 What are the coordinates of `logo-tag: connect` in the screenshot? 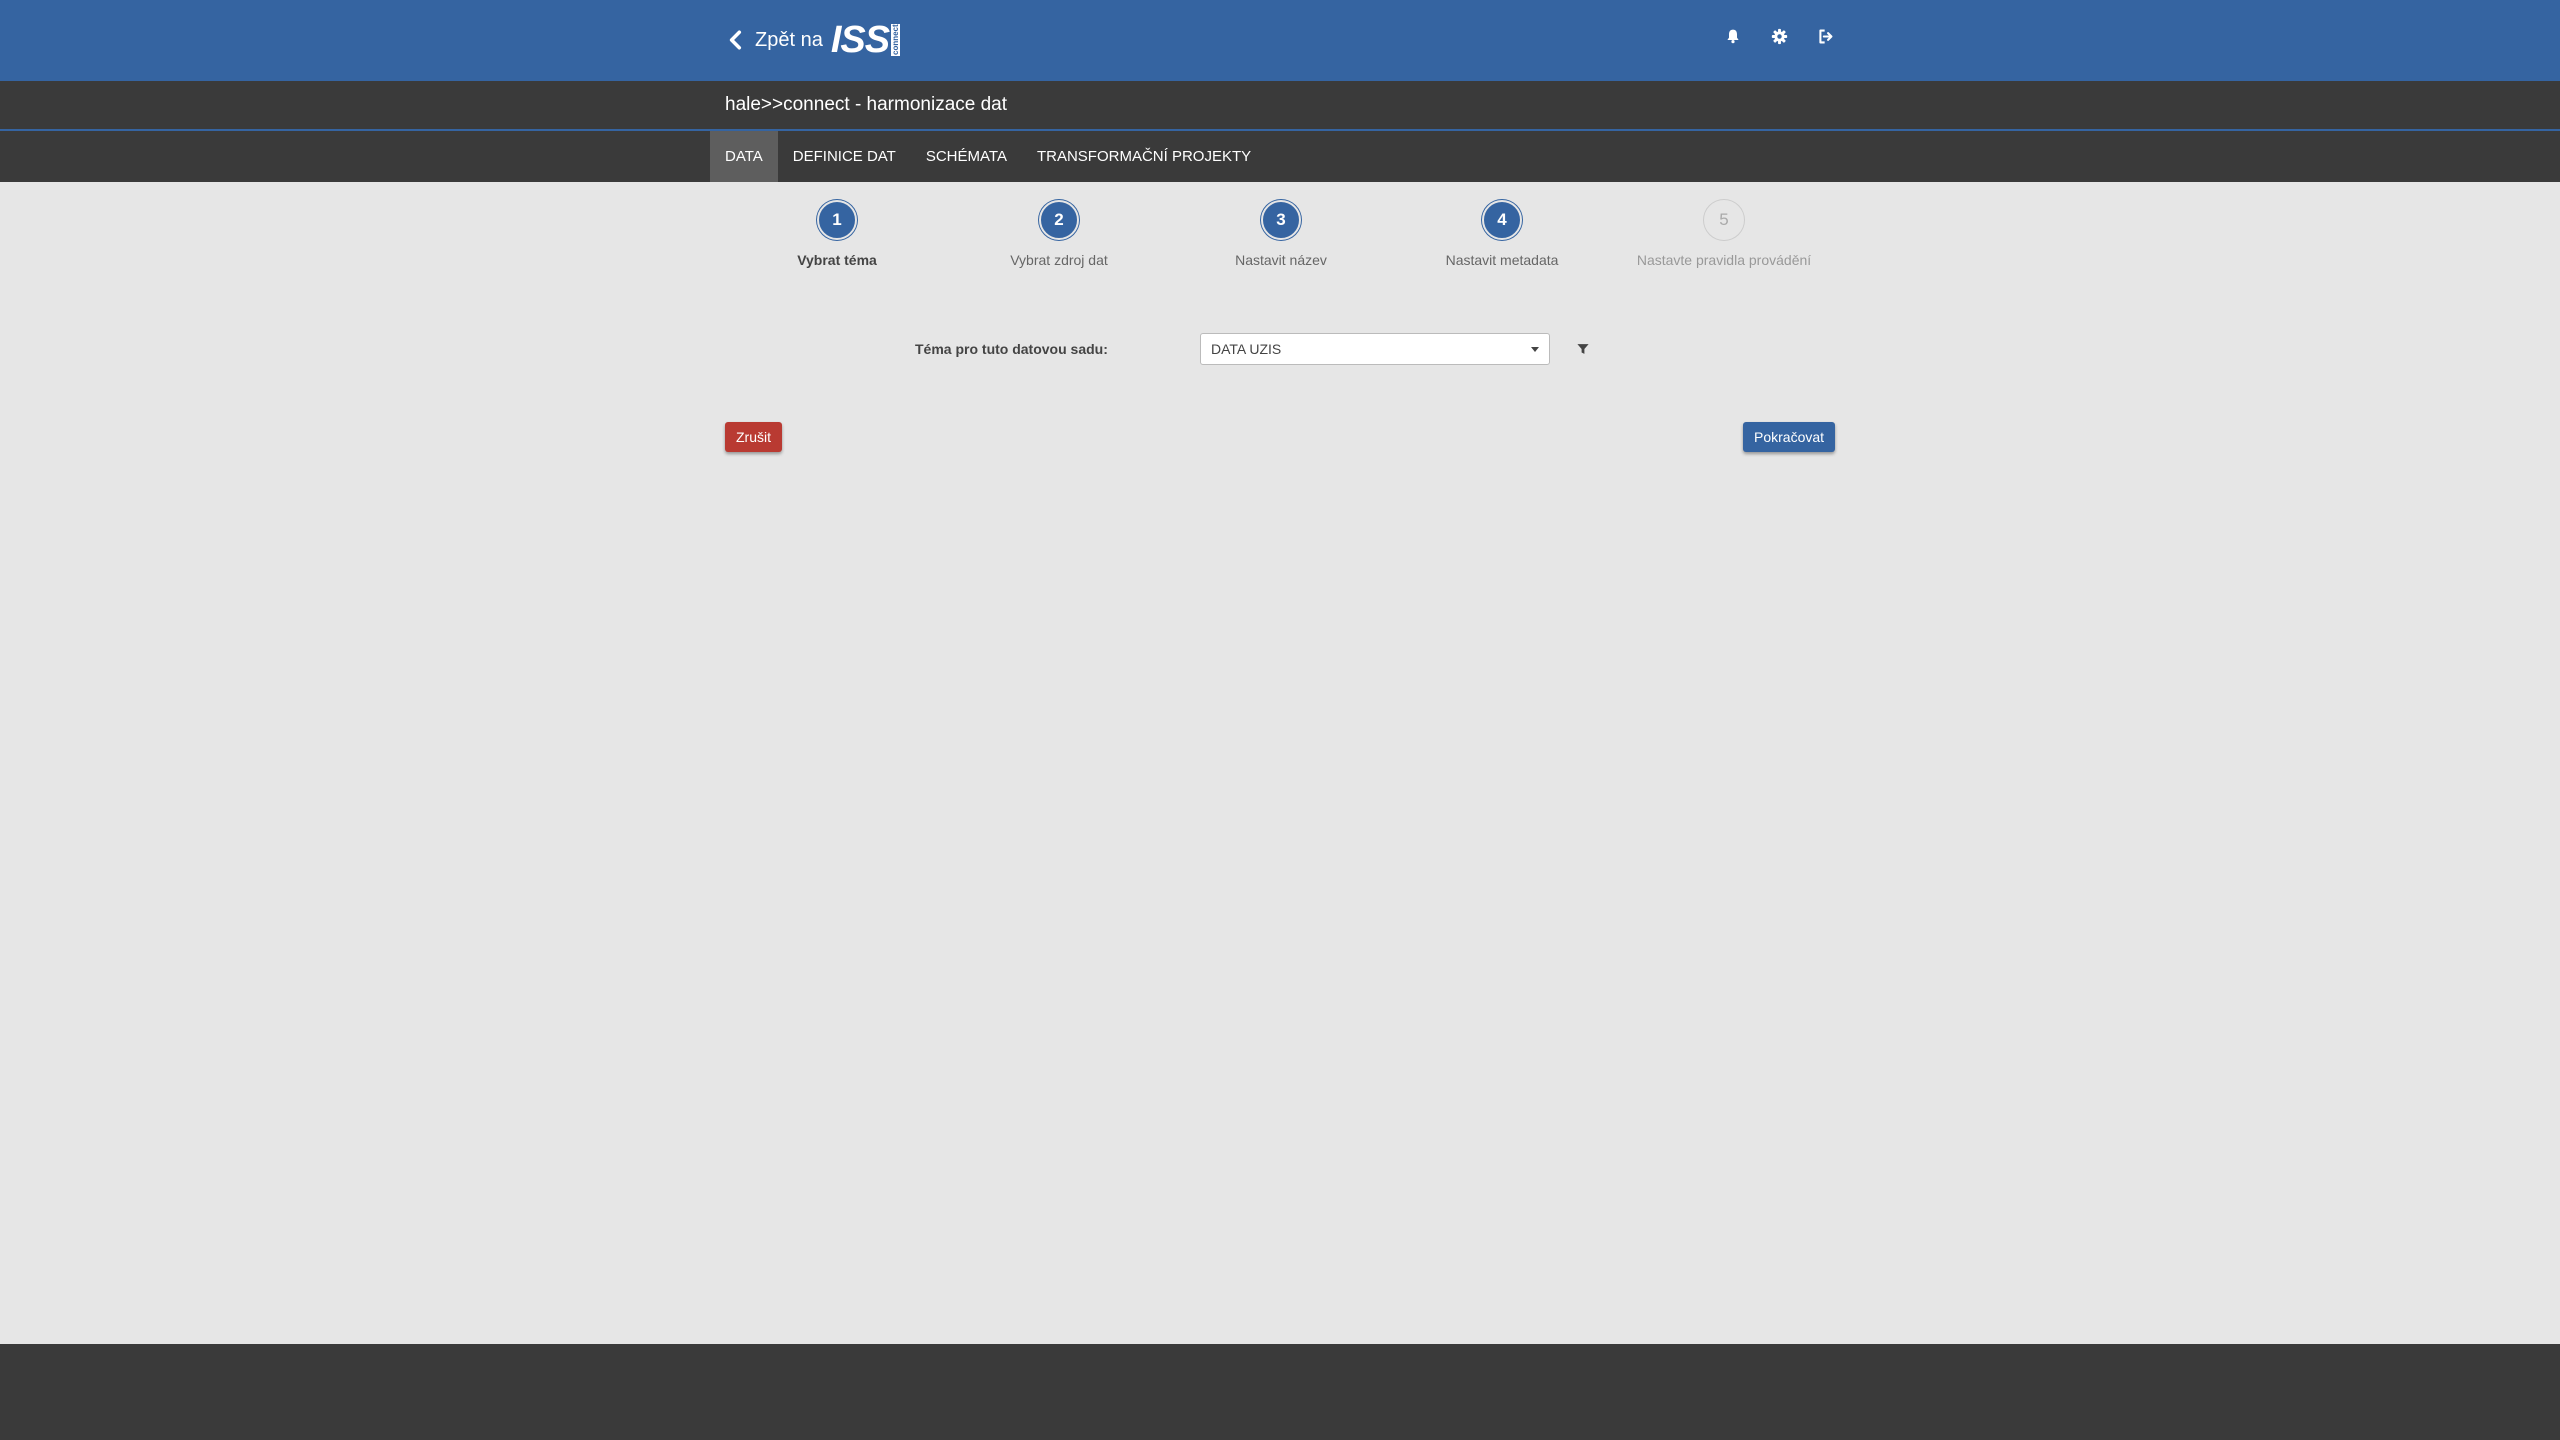 It's located at (896, 40).